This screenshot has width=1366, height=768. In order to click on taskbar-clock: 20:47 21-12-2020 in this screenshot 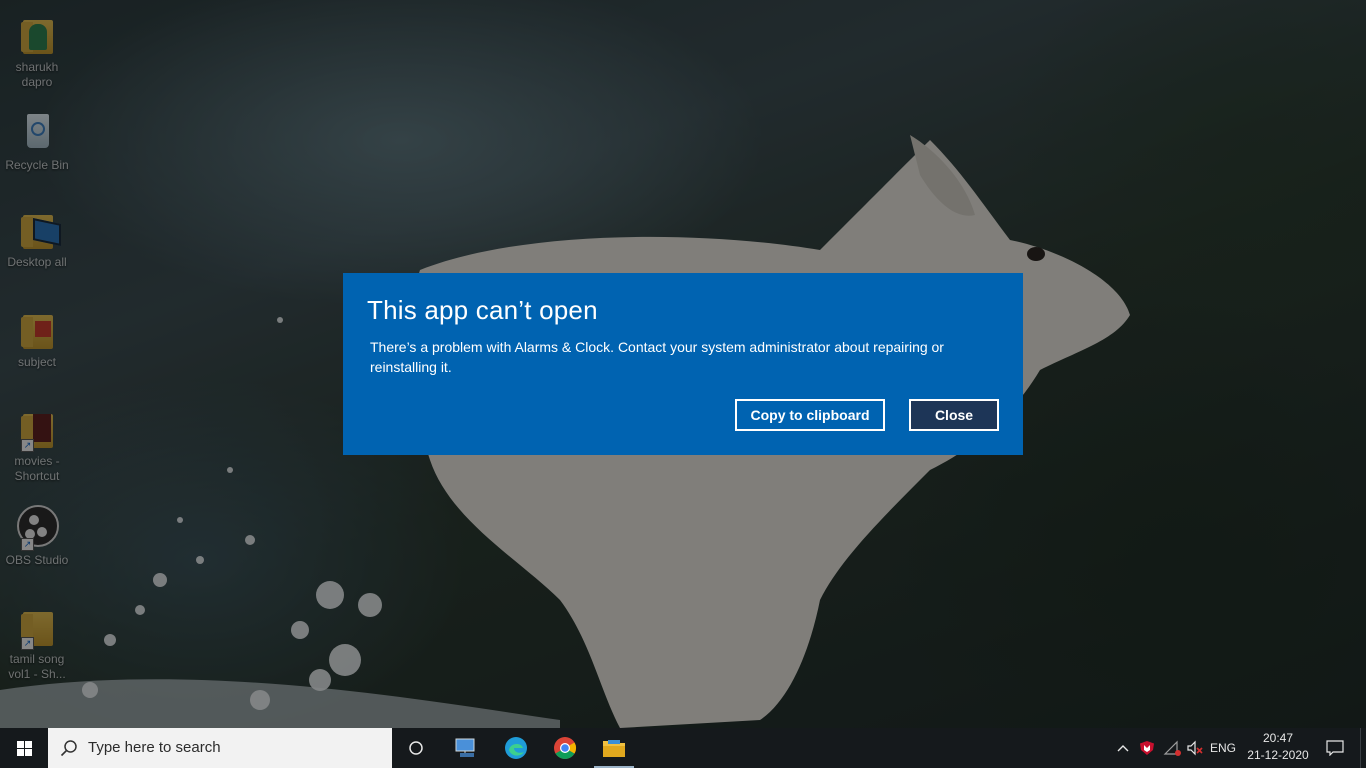, I will do `click(1278, 747)`.